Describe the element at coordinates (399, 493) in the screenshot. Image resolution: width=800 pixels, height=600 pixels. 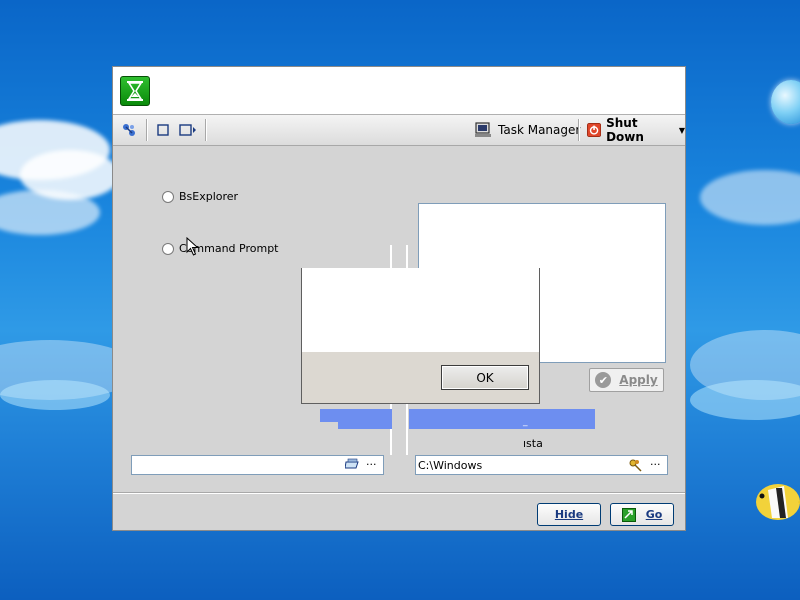
I see `divider` at that location.